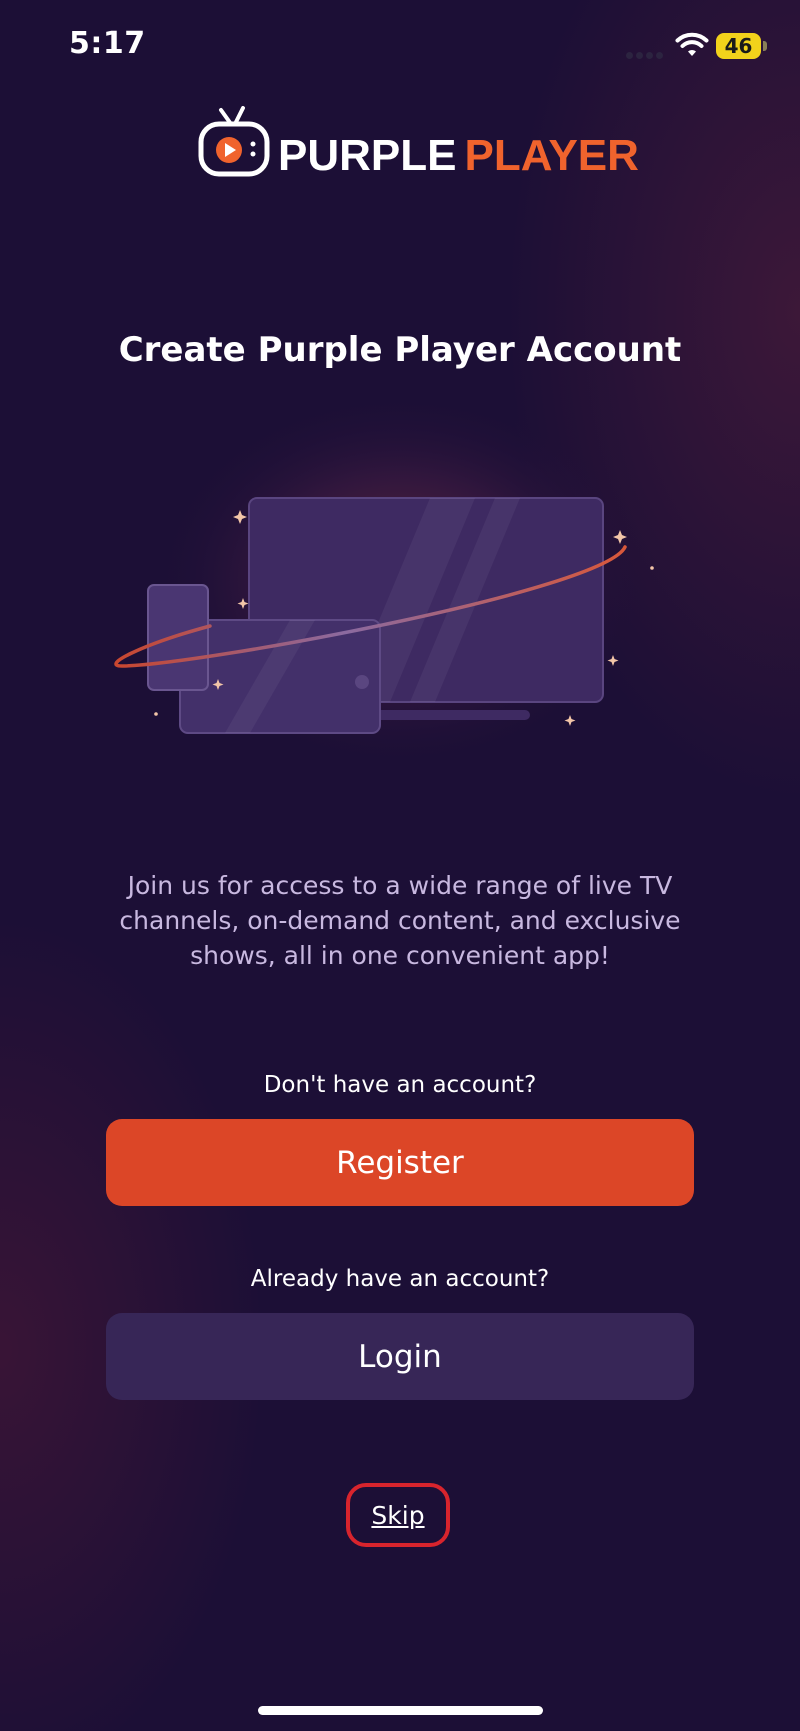  What do you see at coordinates (398, 1515) in the screenshot?
I see `skip-link: Skip` at bounding box center [398, 1515].